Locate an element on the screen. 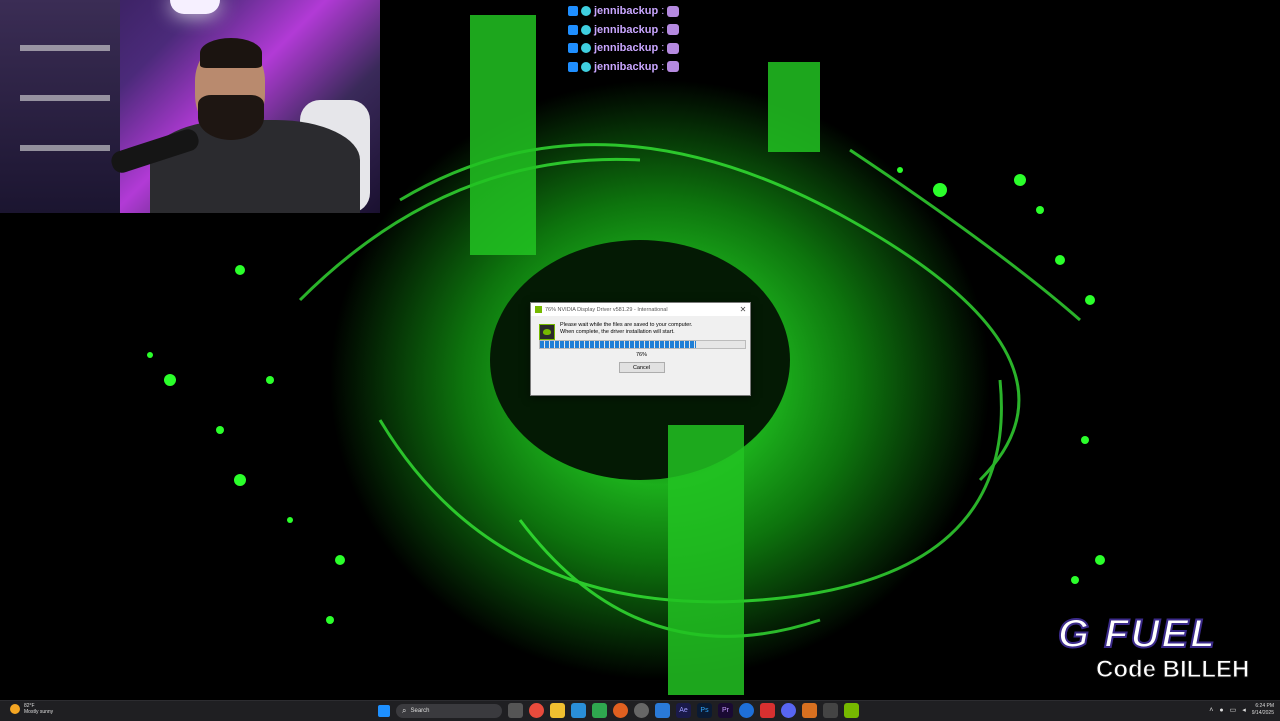 The image size is (1280, 721). task-view-icon is located at coordinates (515, 710).